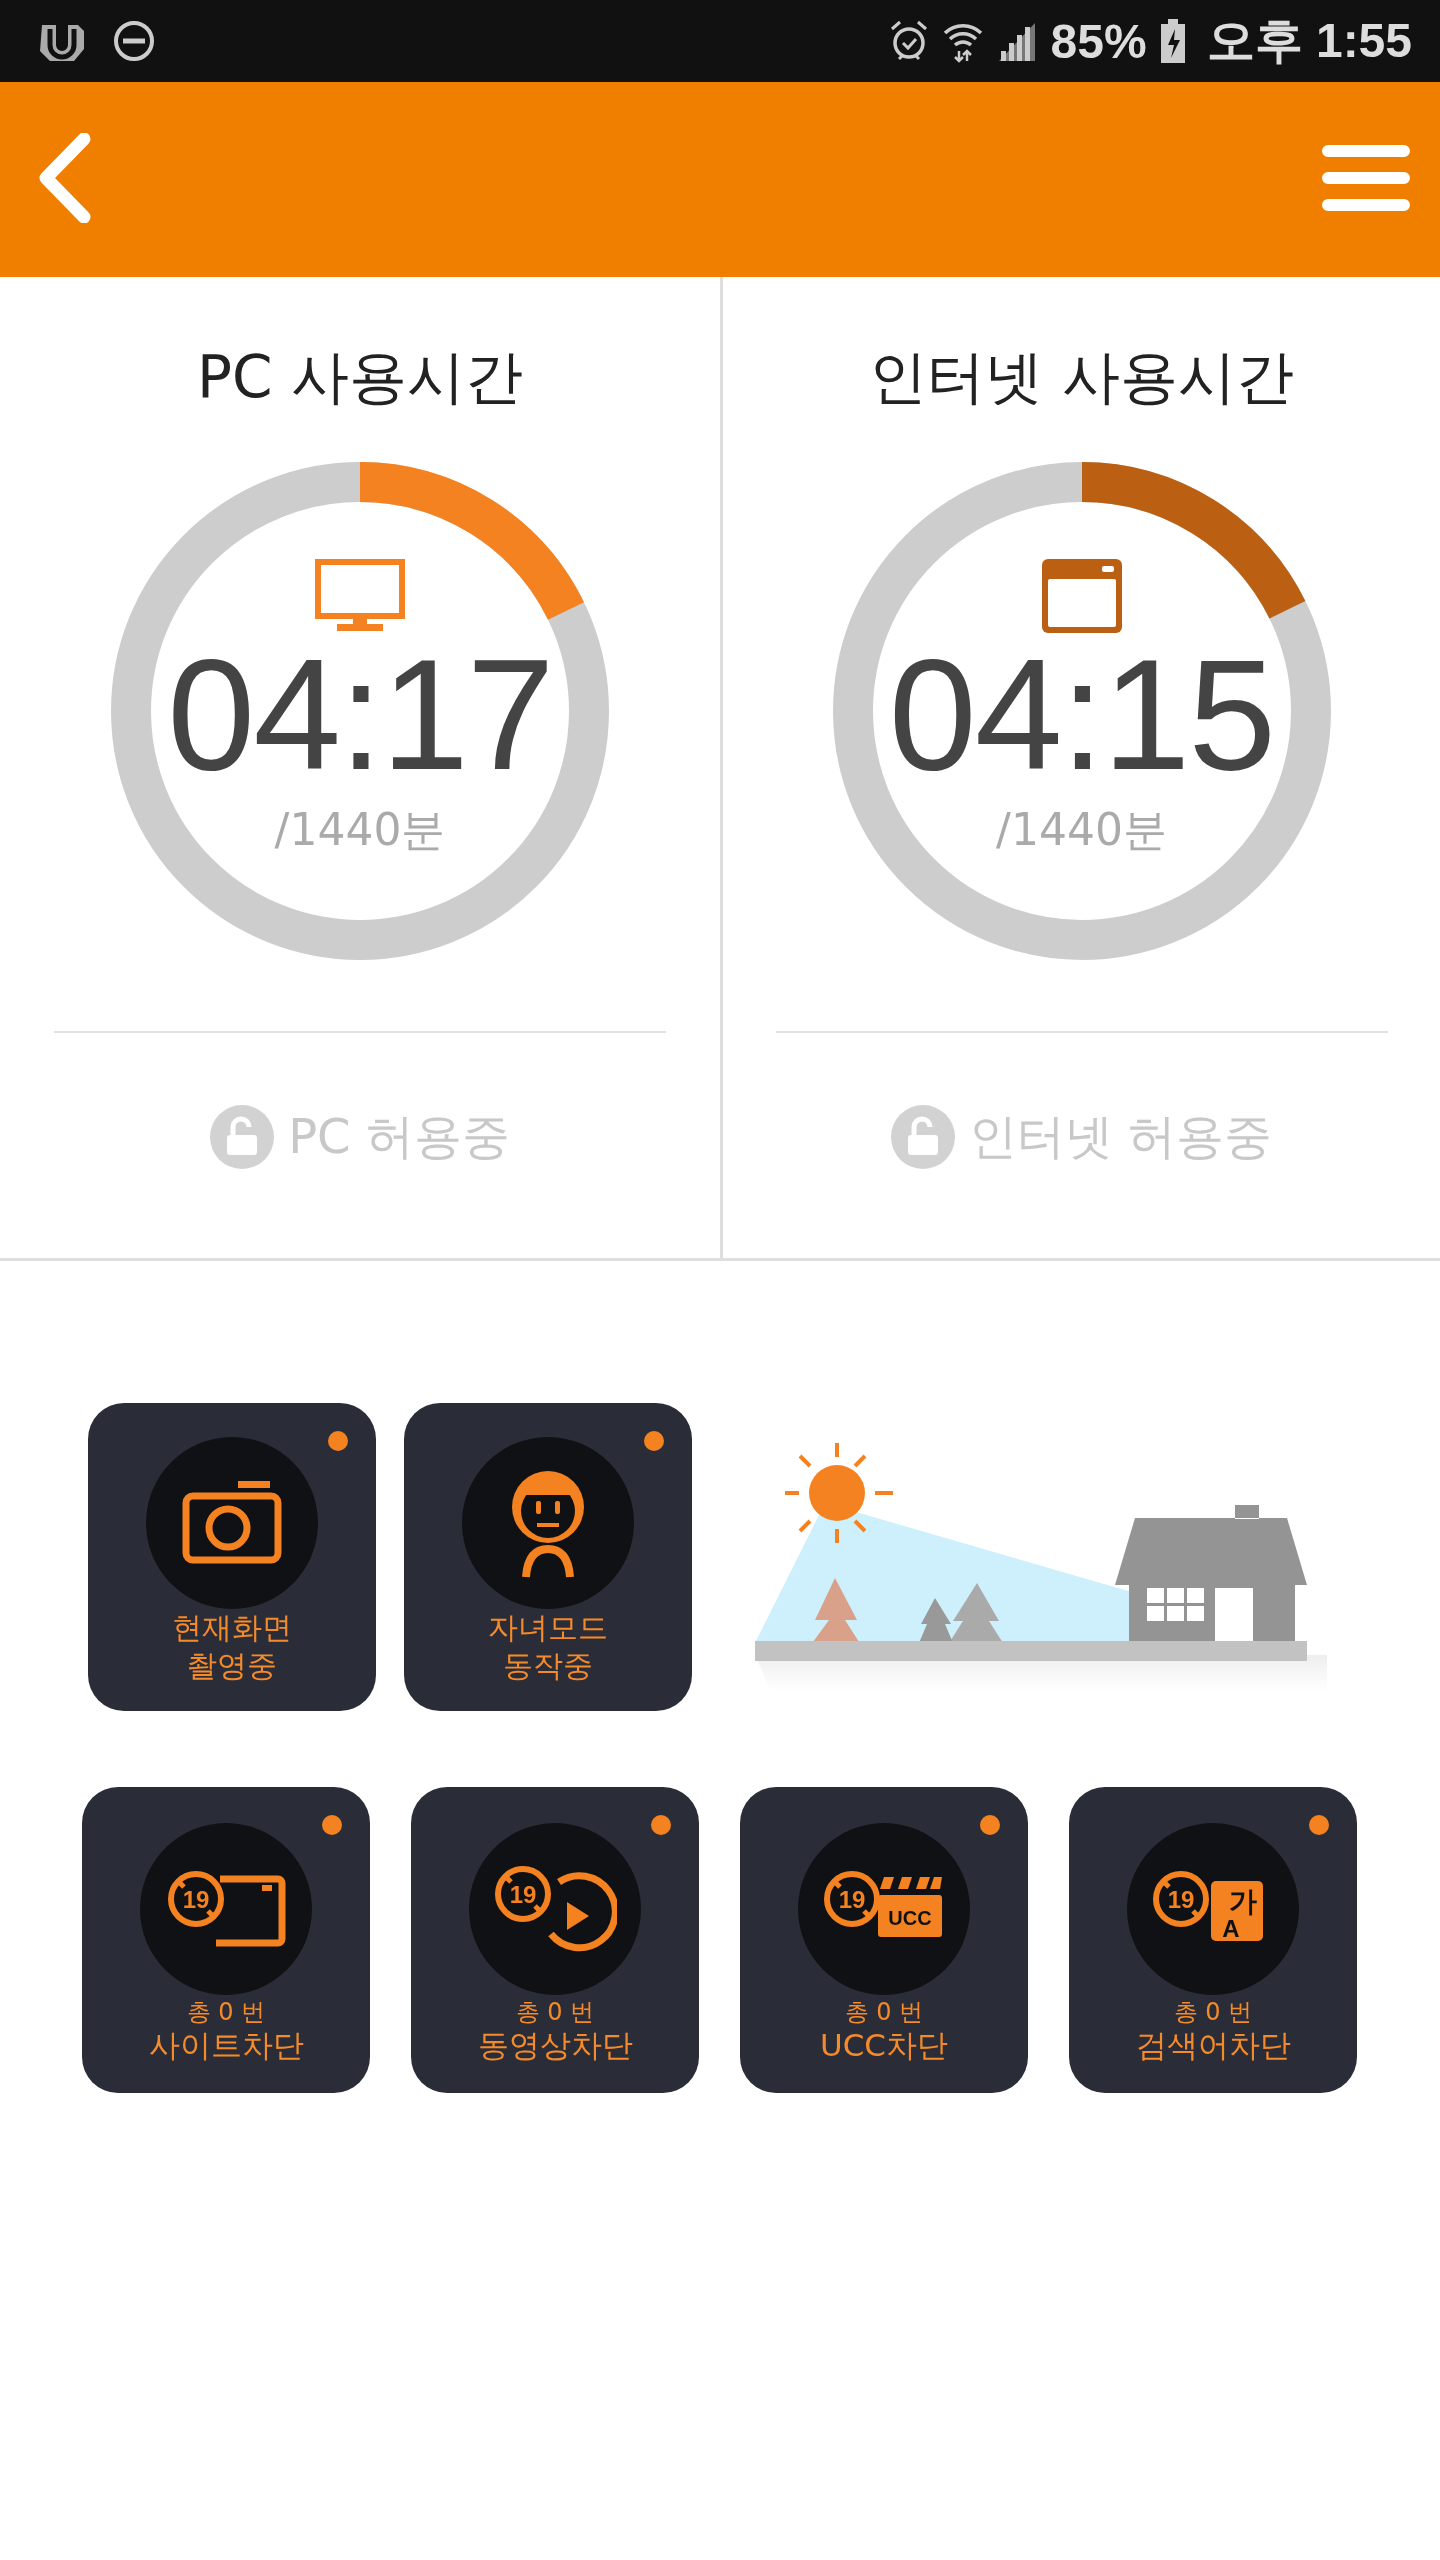  Describe the element at coordinates (1081, 714) in the screenshot. I see `usage-time: 04:15` at that location.